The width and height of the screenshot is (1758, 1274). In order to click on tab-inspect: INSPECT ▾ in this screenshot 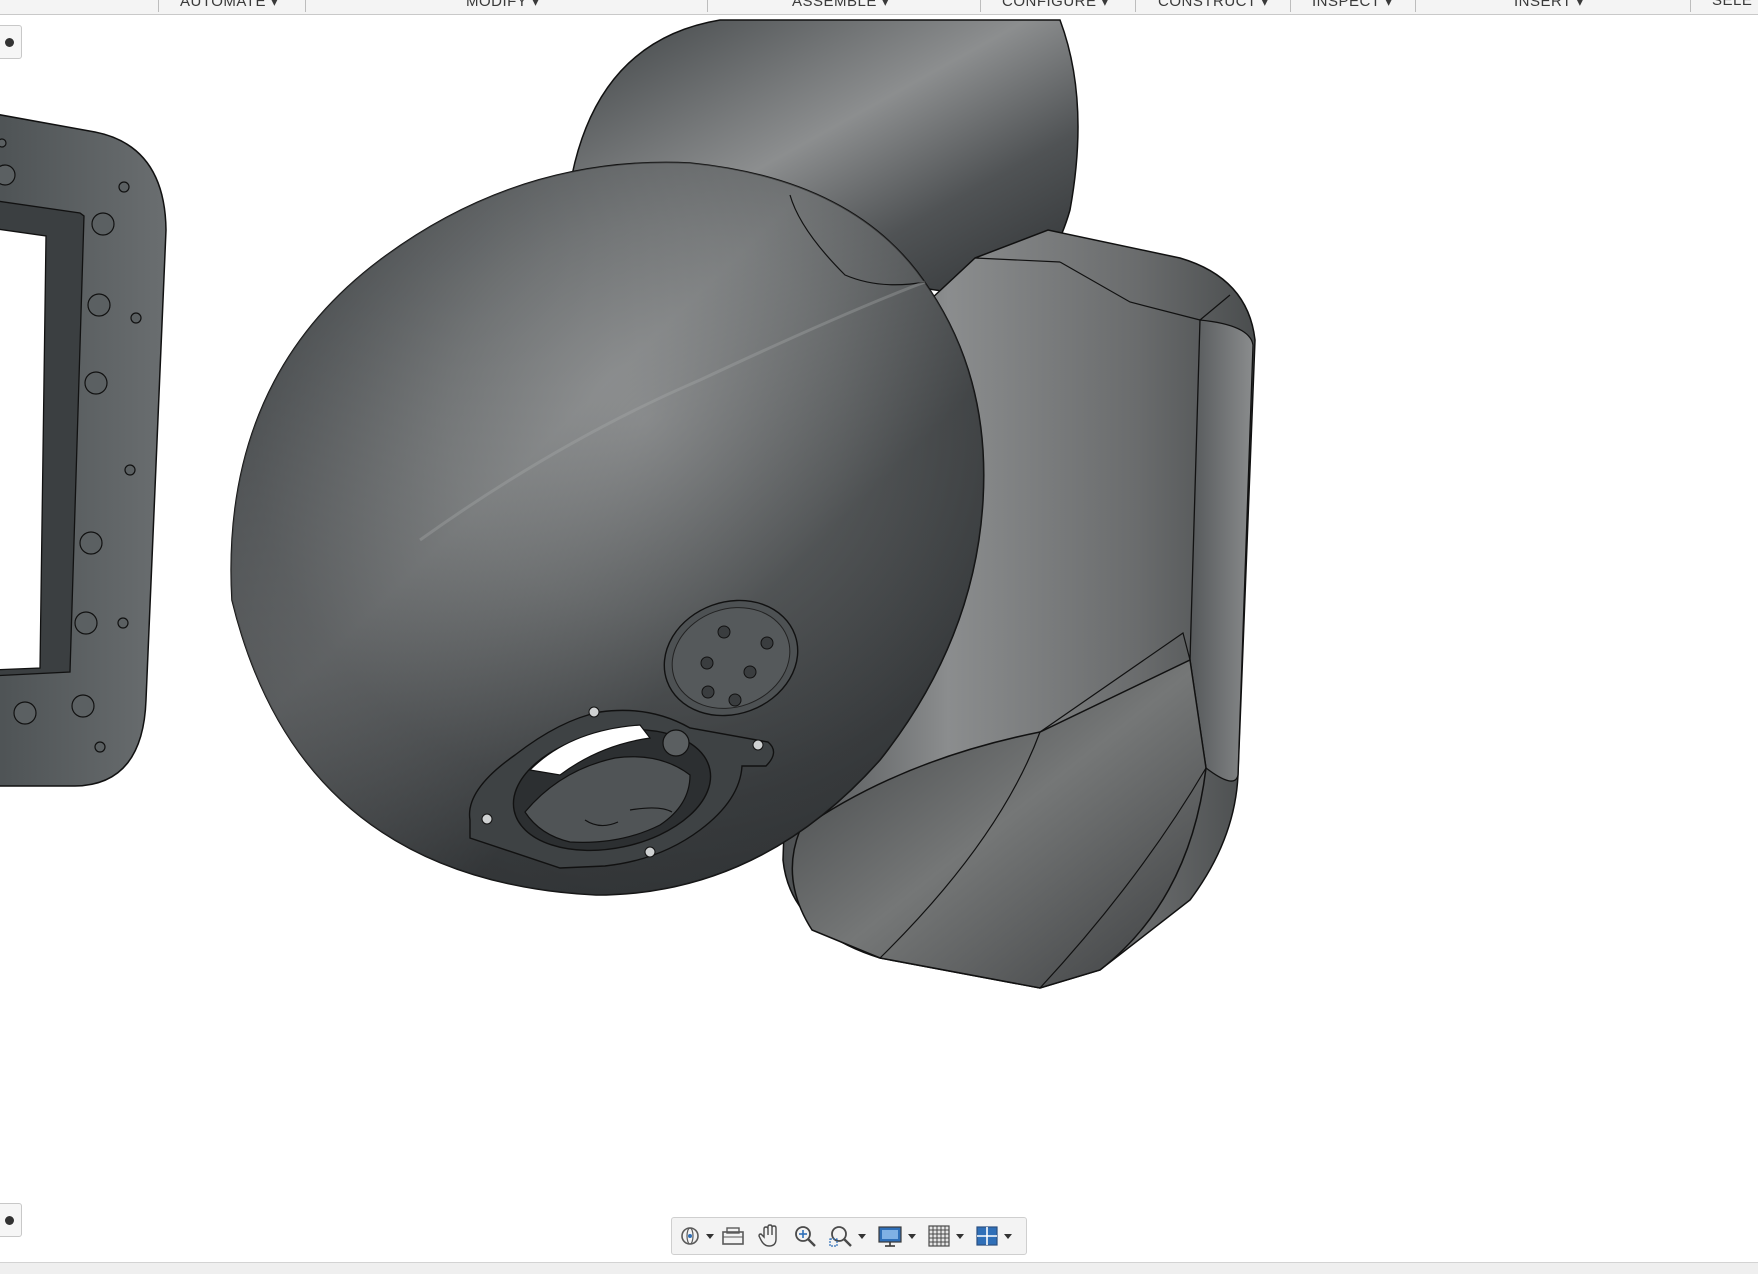, I will do `click(1352, 6)`.